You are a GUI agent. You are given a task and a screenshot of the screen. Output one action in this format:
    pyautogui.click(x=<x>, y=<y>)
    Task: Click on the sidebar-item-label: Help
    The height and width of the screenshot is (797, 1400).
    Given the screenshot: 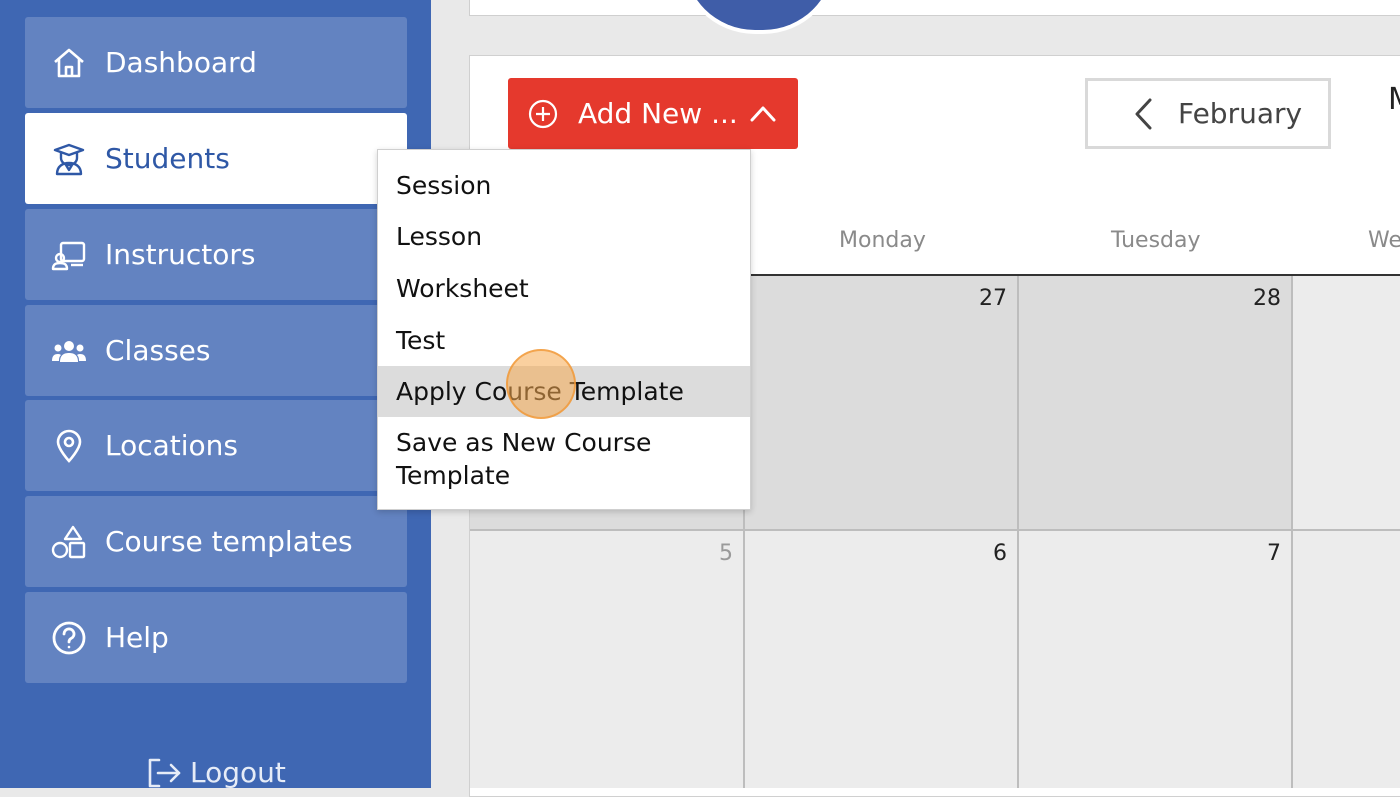 What is the action you would take?
    pyautogui.click(x=137, y=637)
    